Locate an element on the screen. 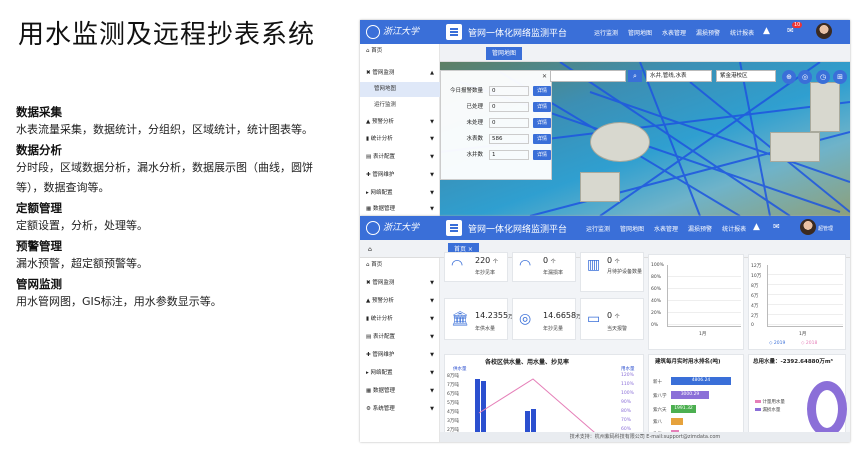  kpi-value: 220 个 is located at coordinates (486, 260).